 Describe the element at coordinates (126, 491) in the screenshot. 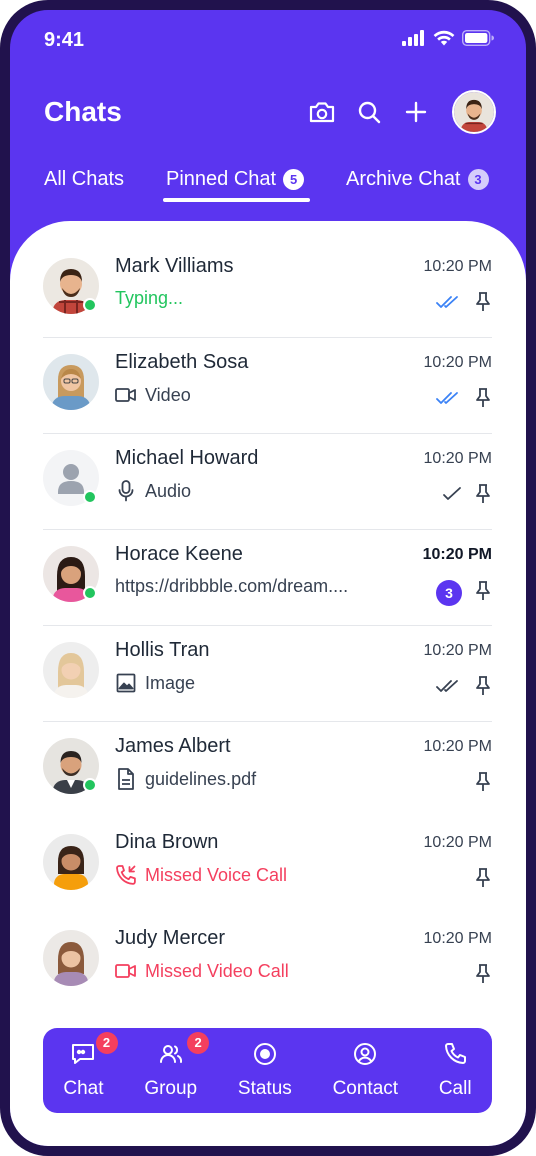

I see `microphone-icon` at that location.